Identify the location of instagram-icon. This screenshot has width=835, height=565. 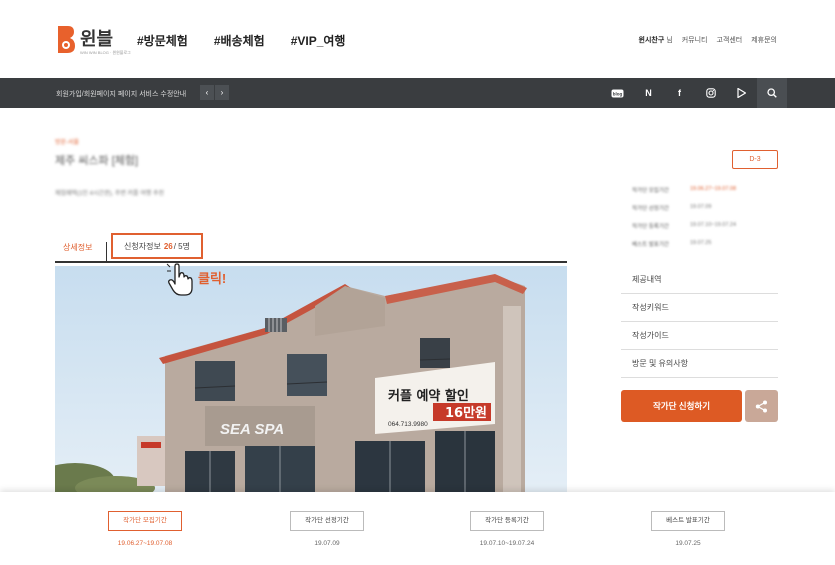
(710, 93).